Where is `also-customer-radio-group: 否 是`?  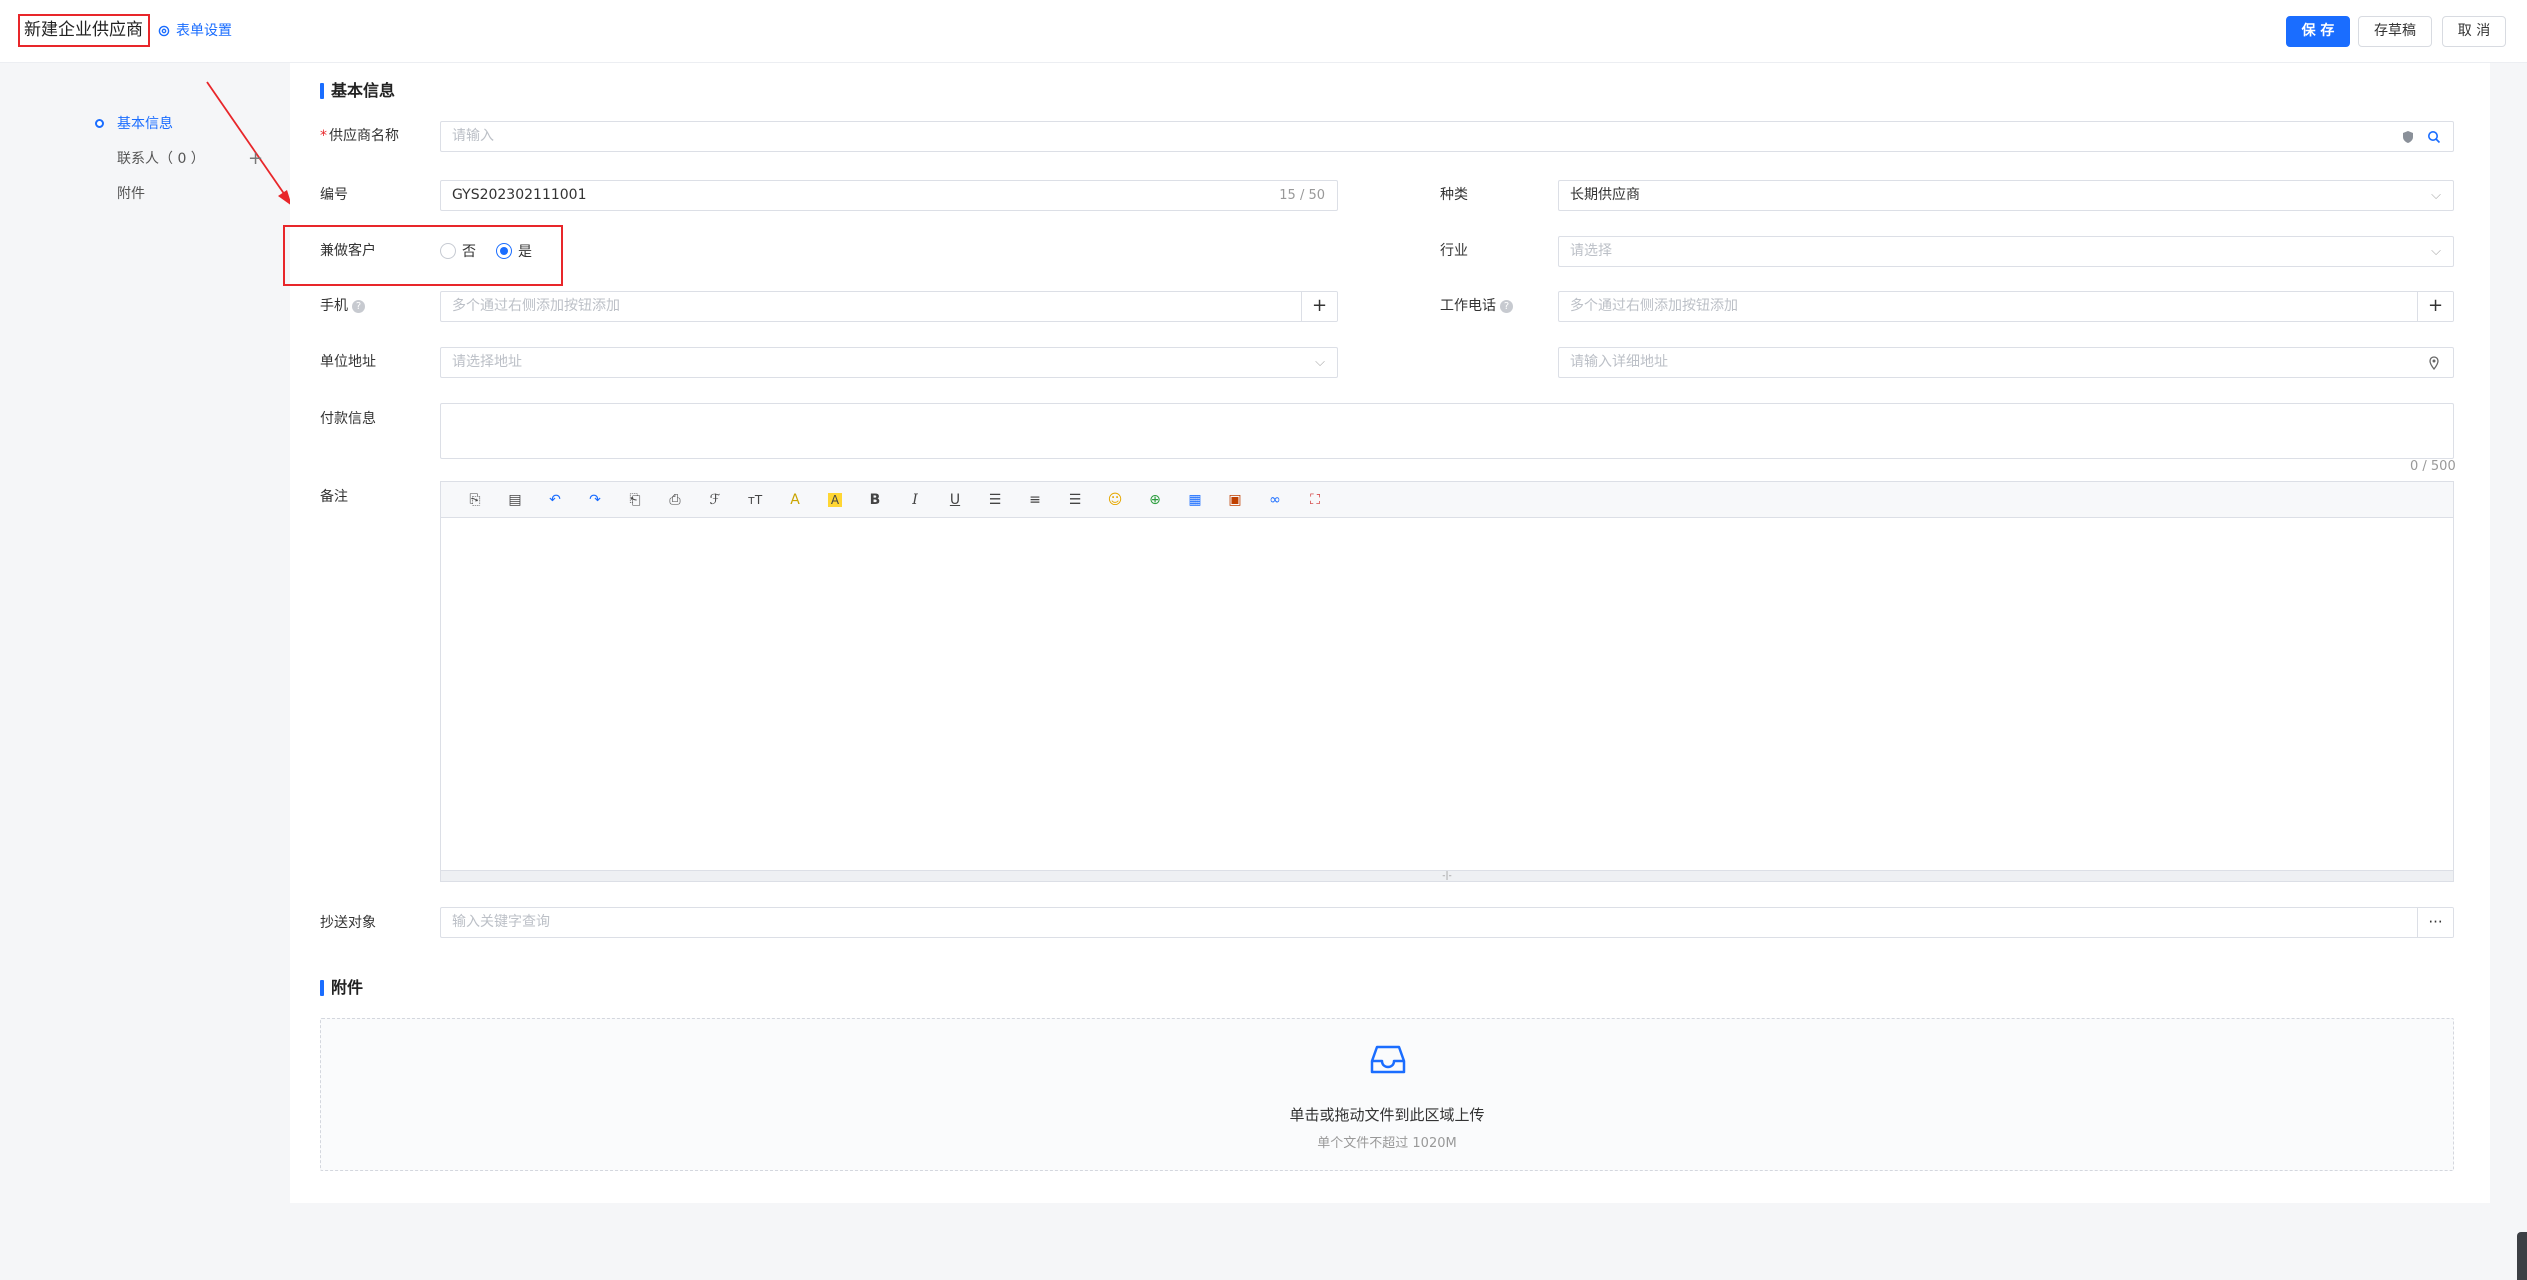
also-customer-radio-group: 否 是 is located at coordinates (491, 251).